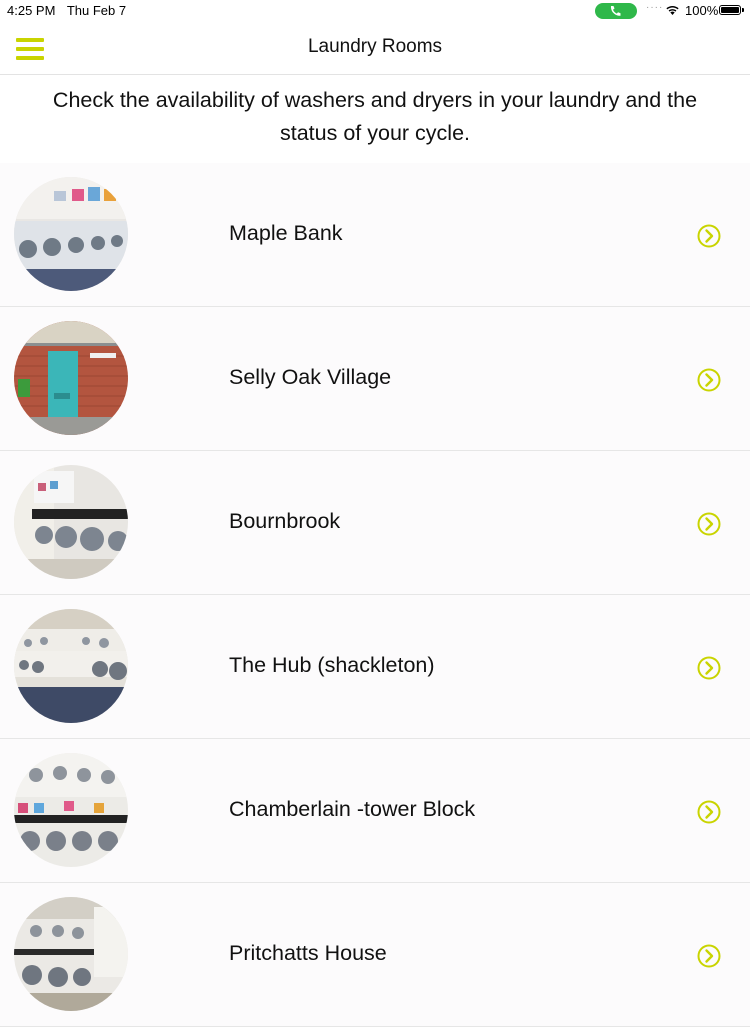  Describe the element at coordinates (702, 10) in the screenshot. I see `battery-percent: 100%` at that location.